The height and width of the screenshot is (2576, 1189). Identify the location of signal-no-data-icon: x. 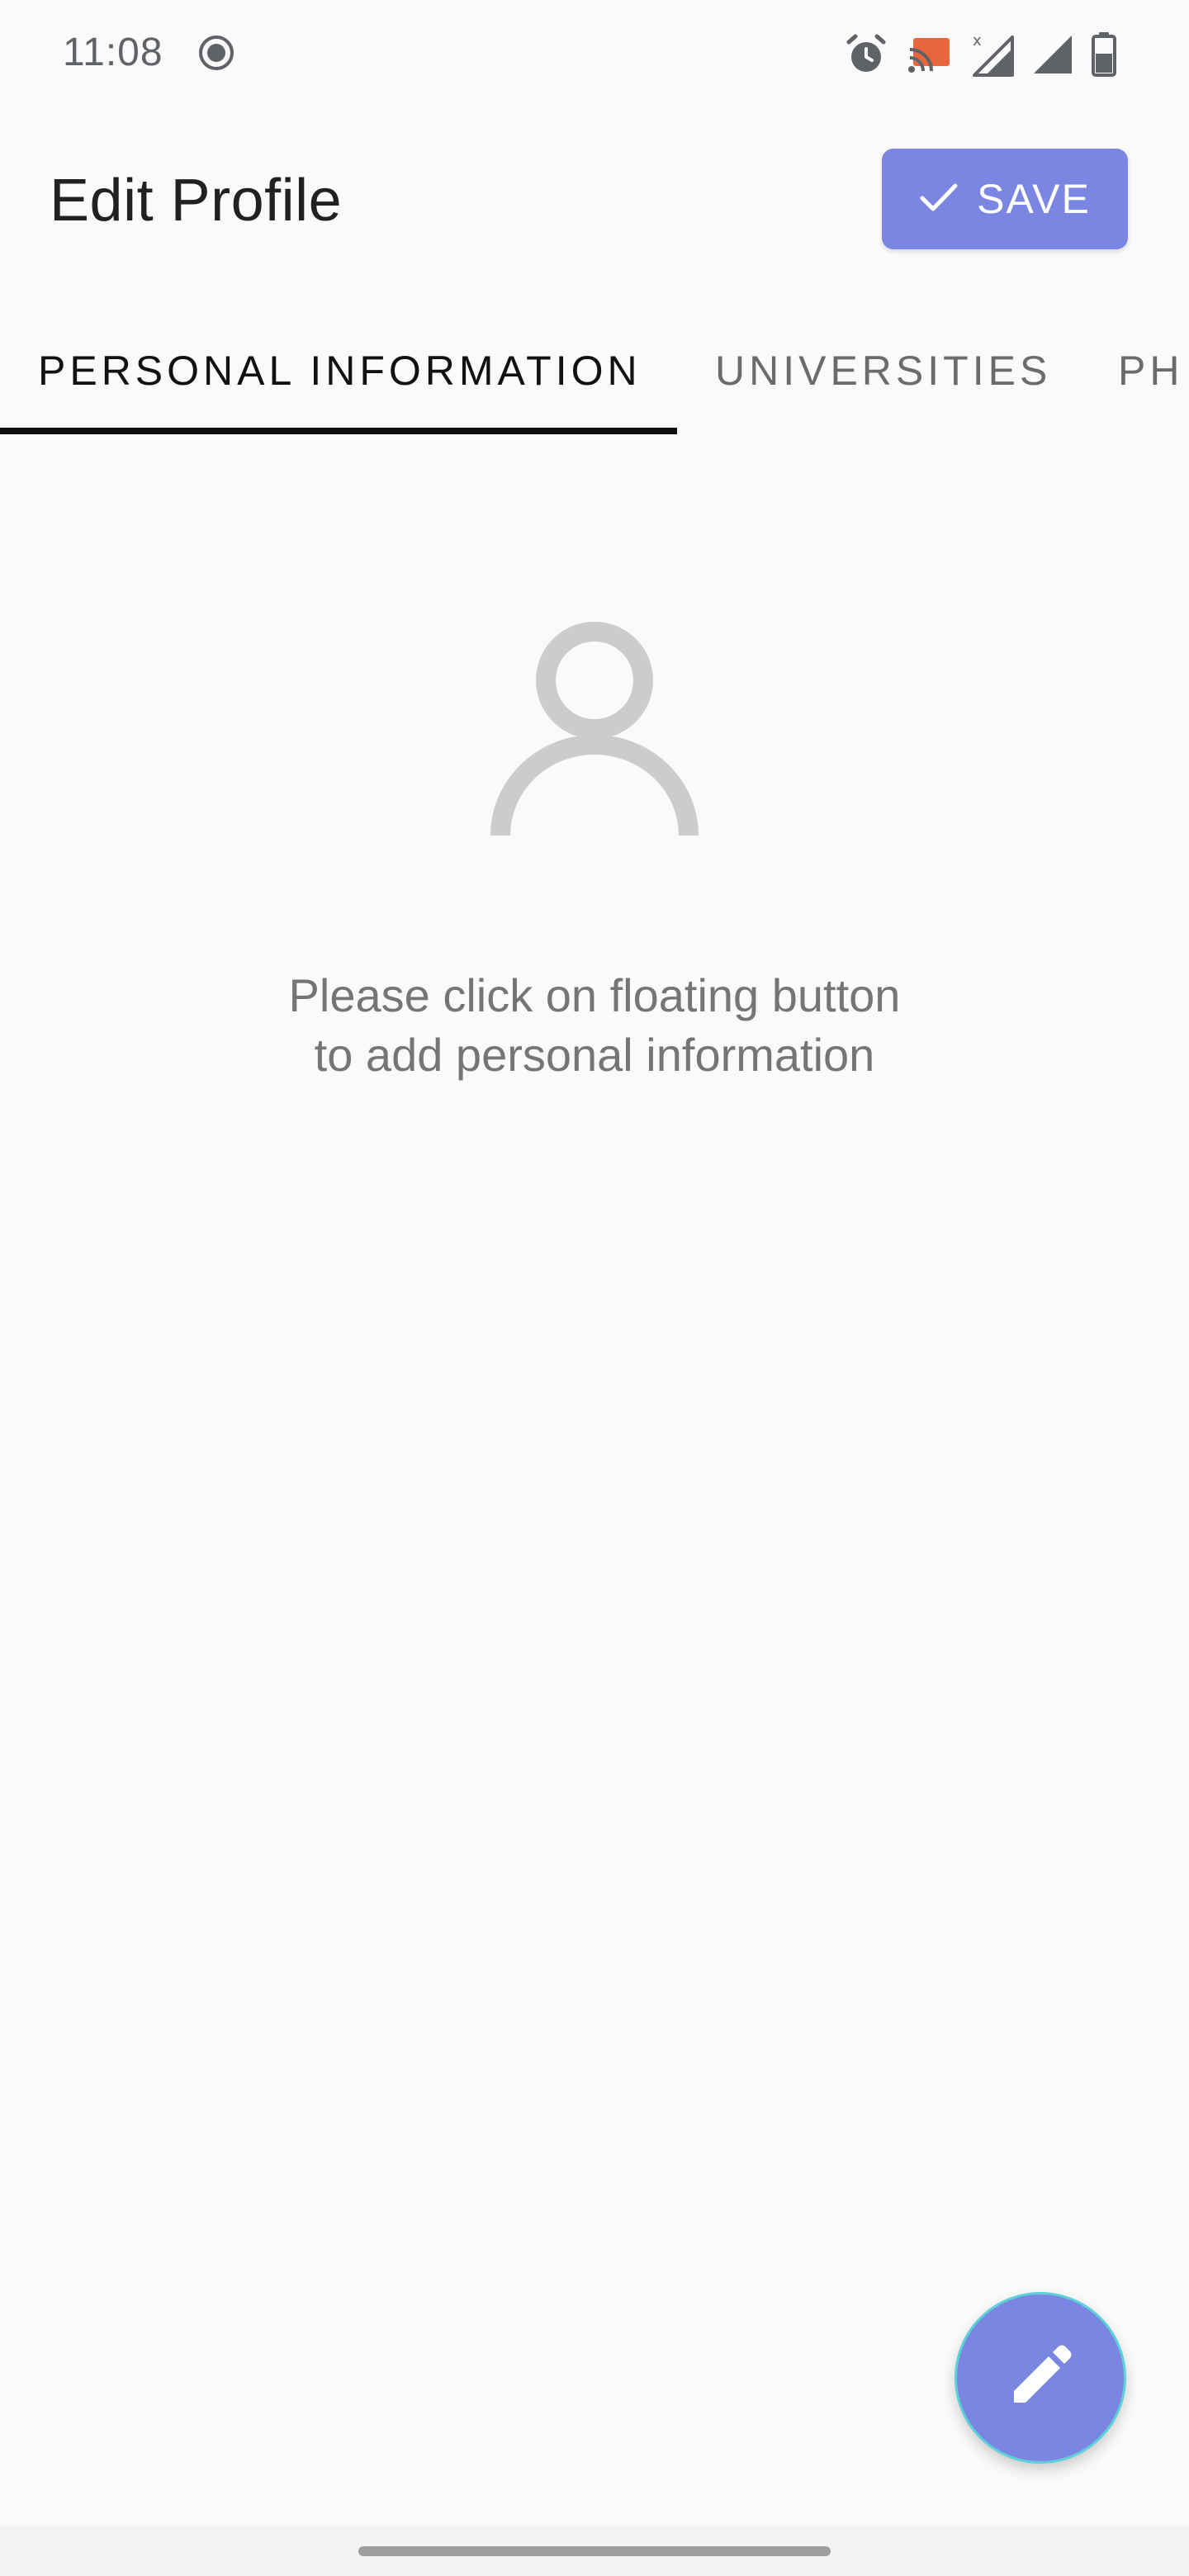
(992, 54).